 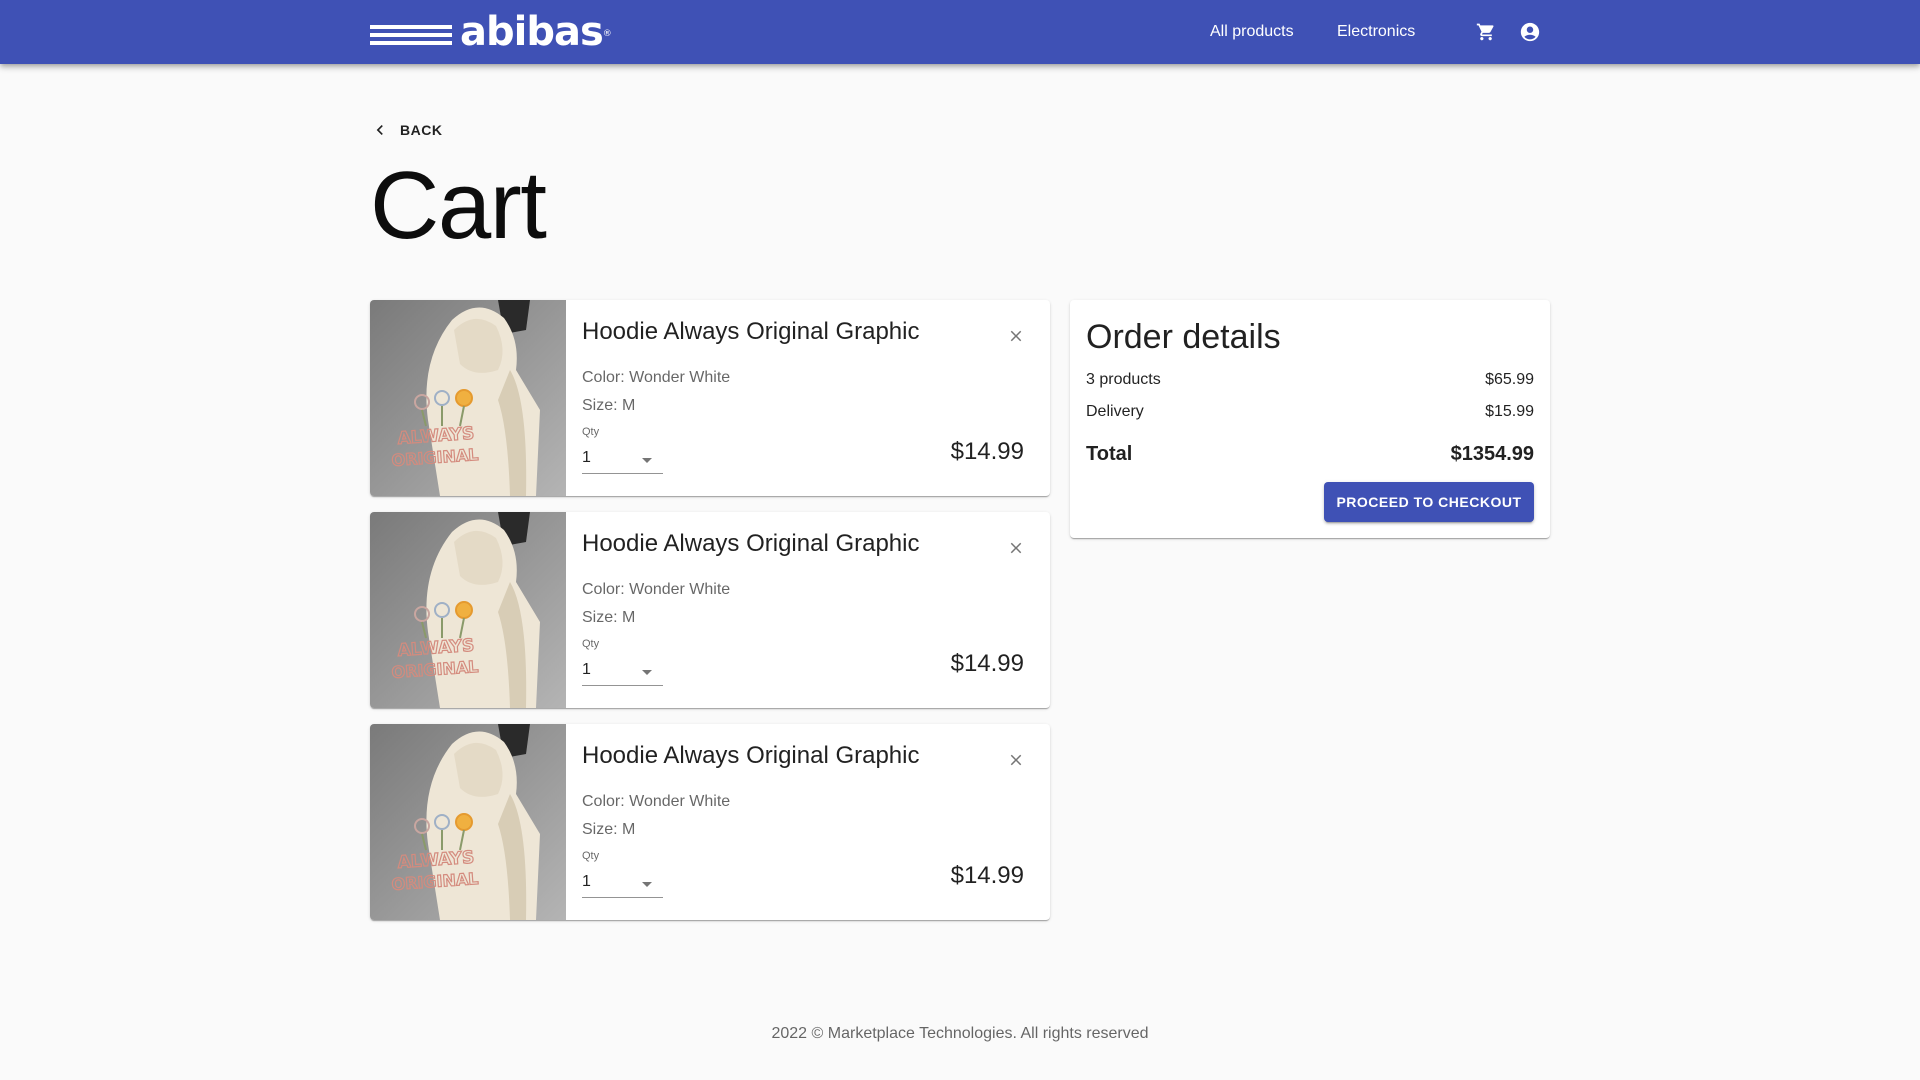 What do you see at coordinates (421, 130) in the screenshot?
I see `back-label: BACK` at bounding box center [421, 130].